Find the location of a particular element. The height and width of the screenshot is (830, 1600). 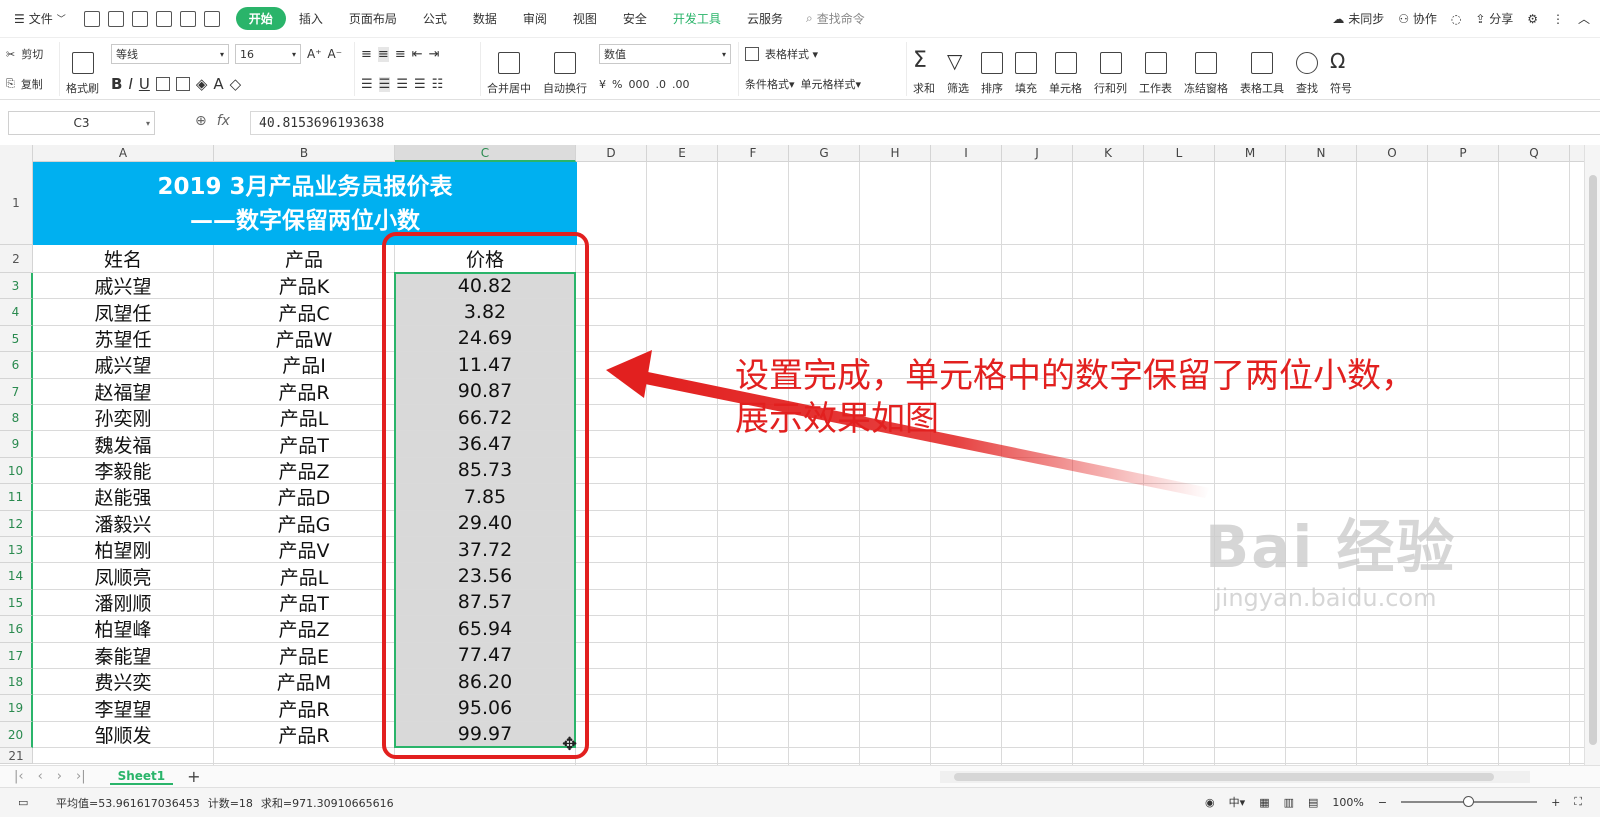

table-tools-button: 表格工具 is located at coordinates (1262, 69).